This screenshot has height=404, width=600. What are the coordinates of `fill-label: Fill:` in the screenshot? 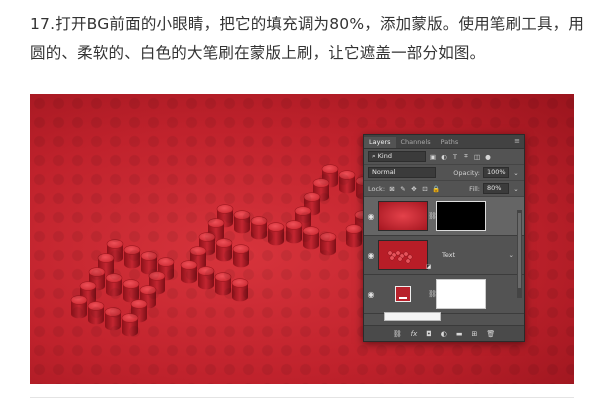 It's located at (474, 188).